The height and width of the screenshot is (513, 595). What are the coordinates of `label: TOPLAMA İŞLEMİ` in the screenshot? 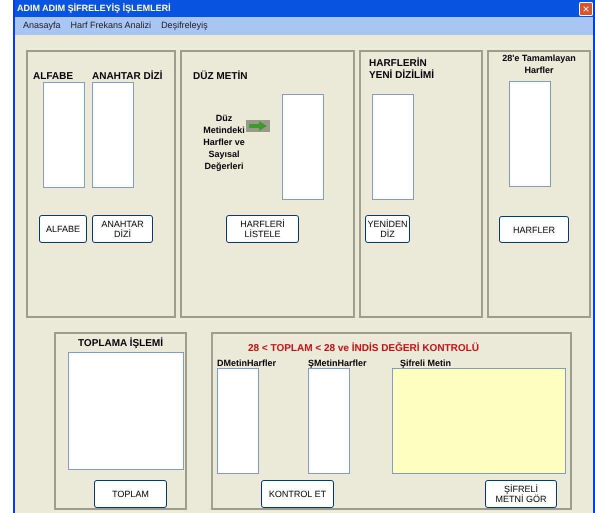 It's located at (120, 344).